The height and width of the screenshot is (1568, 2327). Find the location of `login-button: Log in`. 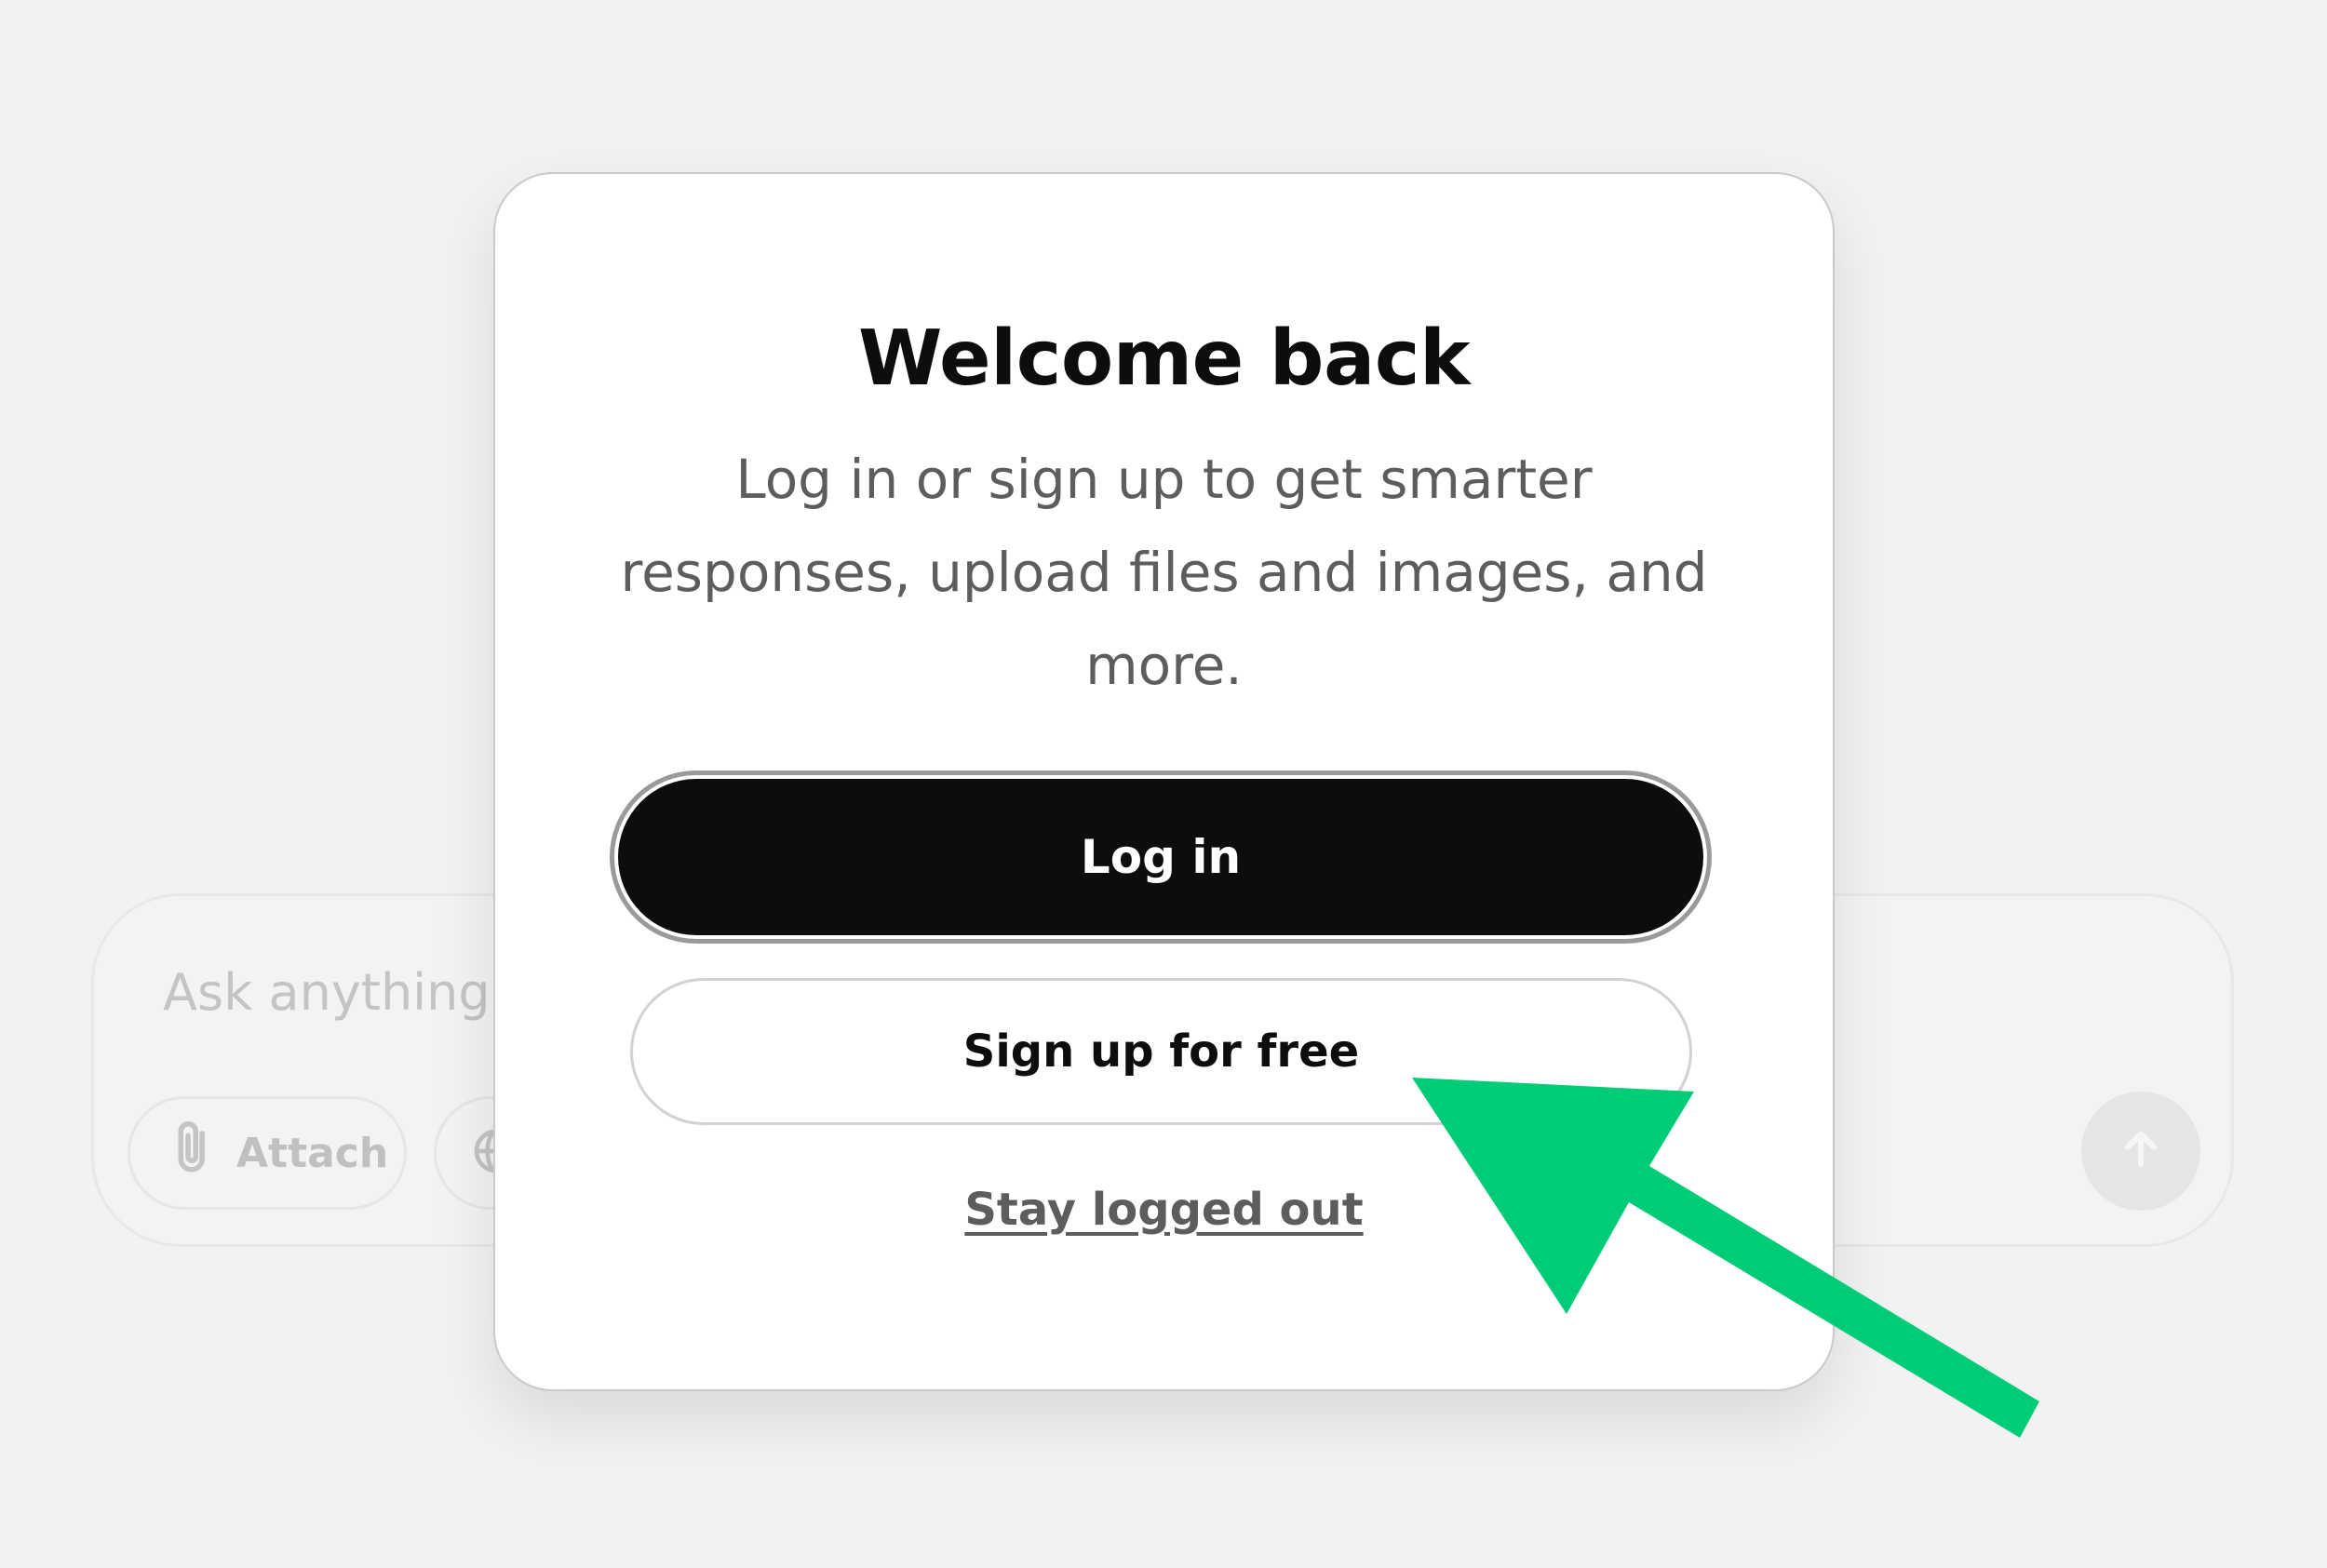

login-button: Log in is located at coordinates (1160, 857).